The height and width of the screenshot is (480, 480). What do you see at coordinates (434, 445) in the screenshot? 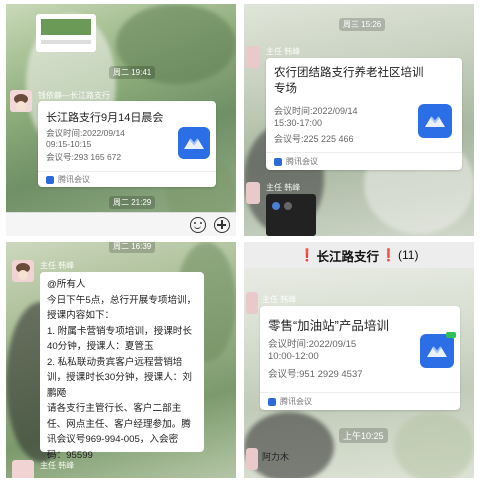
I see `background-foliage` at bounding box center [434, 445].